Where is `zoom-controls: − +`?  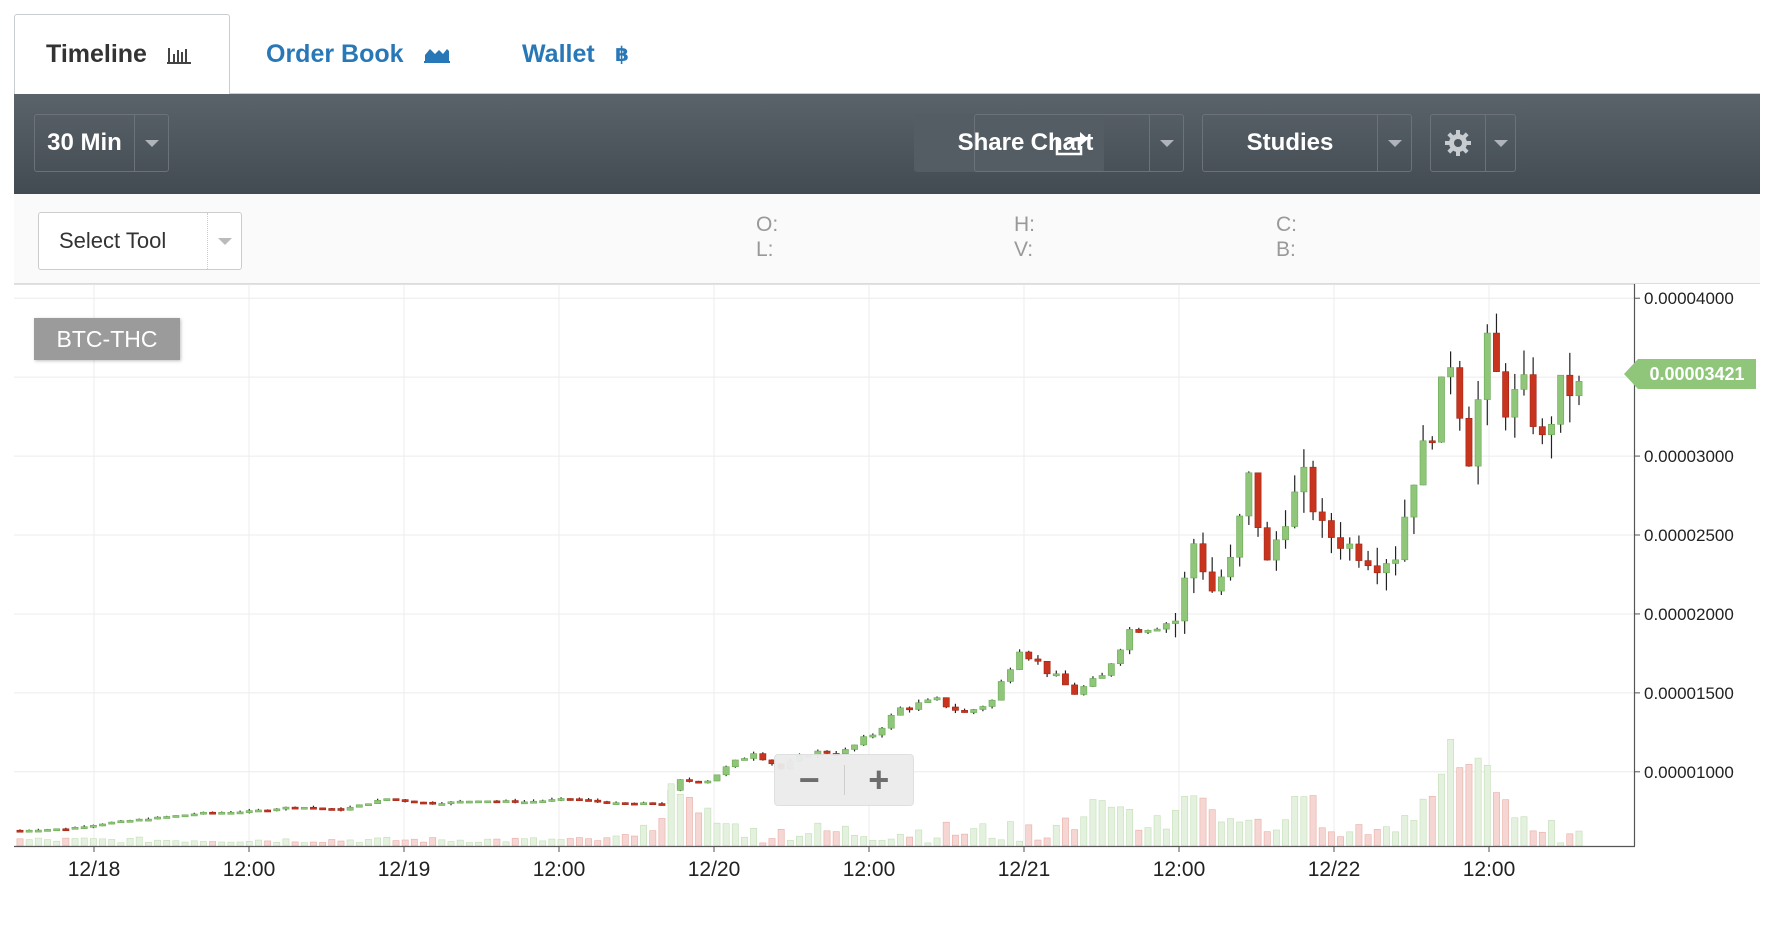
zoom-controls: − + is located at coordinates (844, 780).